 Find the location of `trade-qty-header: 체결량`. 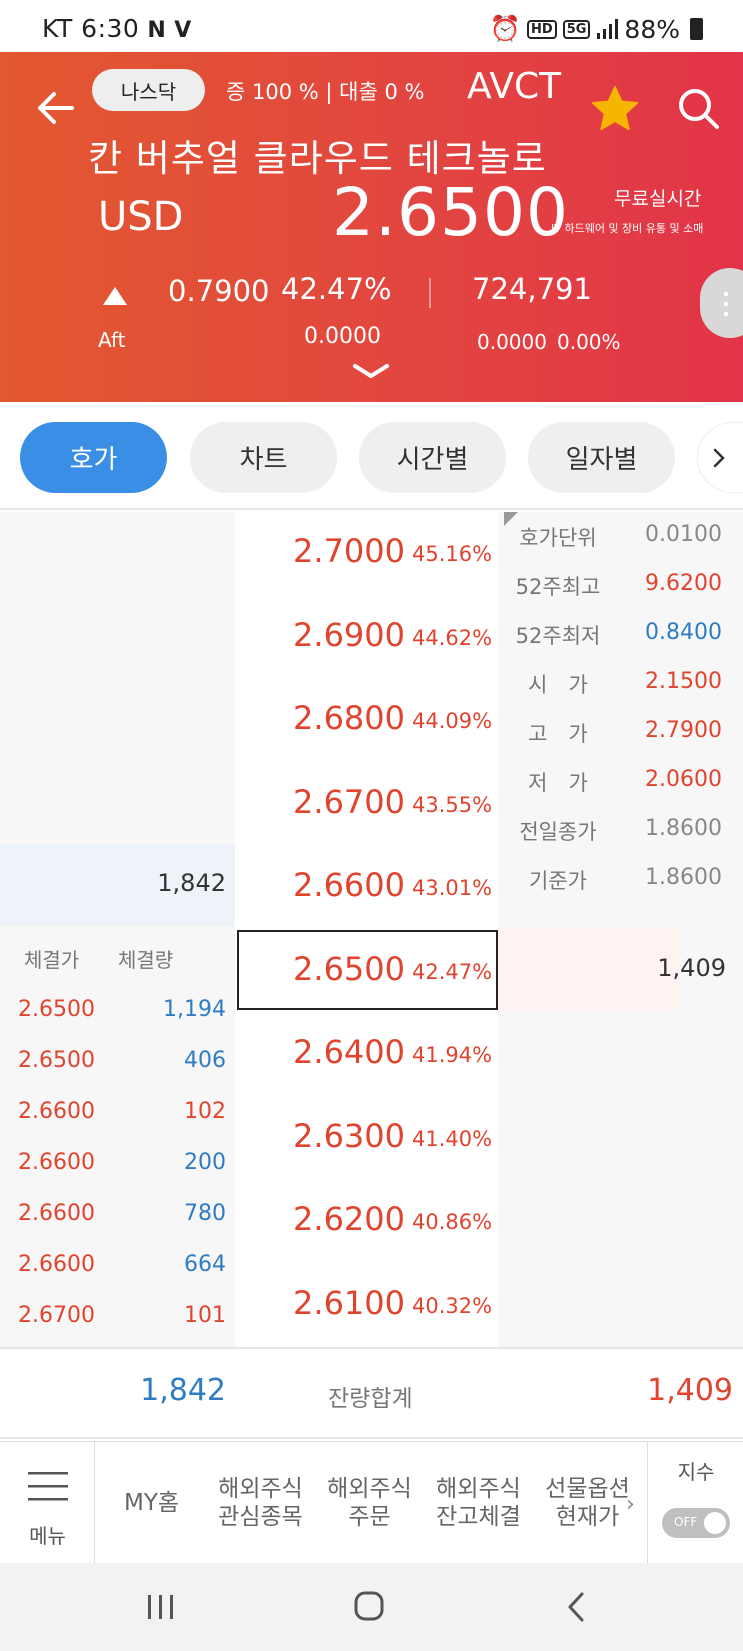

trade-qty-header: 체결량 is located at coordinates (146, 960).